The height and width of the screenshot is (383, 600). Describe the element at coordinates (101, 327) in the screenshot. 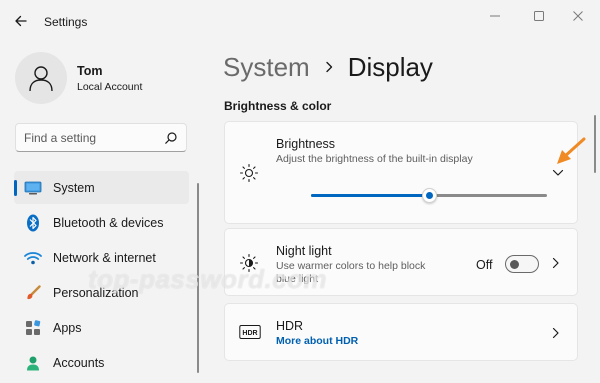

I see `sidebar-item-apps: Apps` at that location.